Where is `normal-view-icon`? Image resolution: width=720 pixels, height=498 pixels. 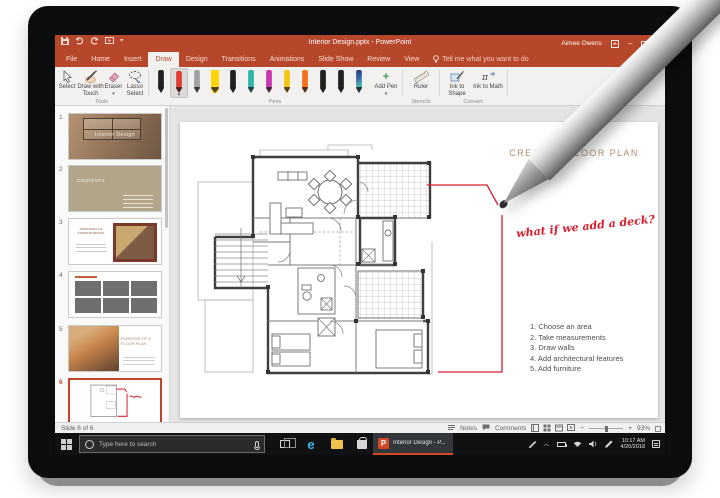
normal-view-icon is located at coordinates (535, 428).